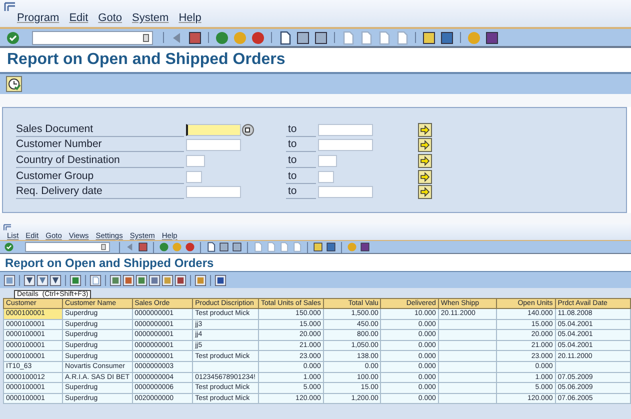 The image size is (631, 419). Describe the element at coordinates (78, 18) in the screenshot. I see `menu-item: Edit` at that location.